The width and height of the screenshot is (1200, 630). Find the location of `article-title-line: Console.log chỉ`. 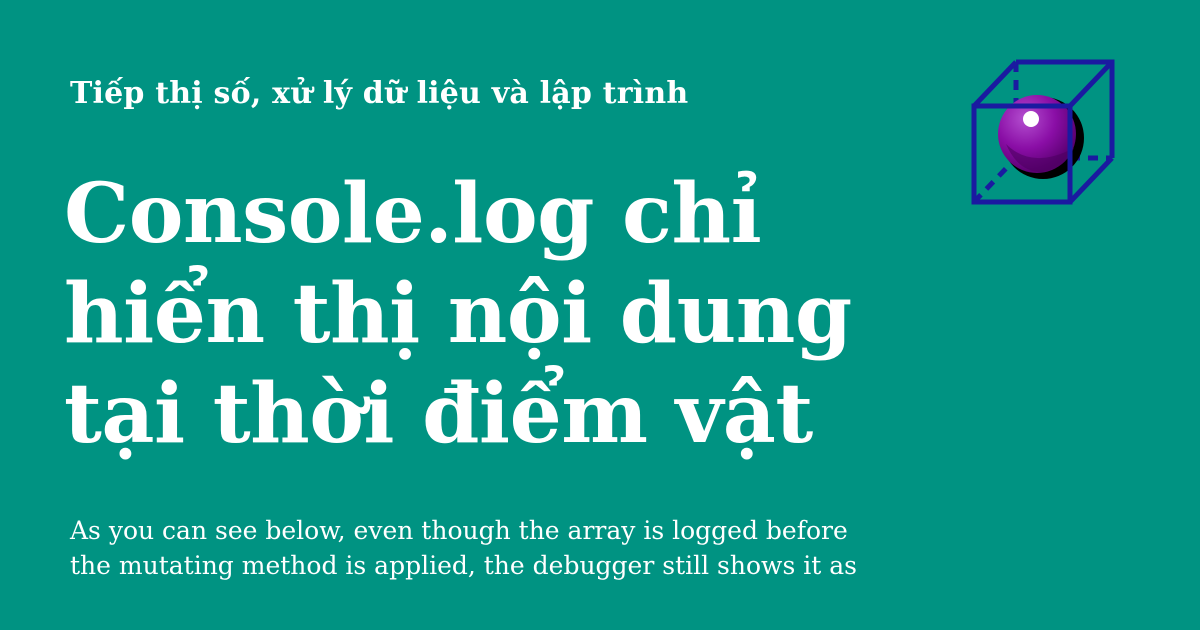

article-title-line: Console.log chỉ is located at coordinates (413, 214).